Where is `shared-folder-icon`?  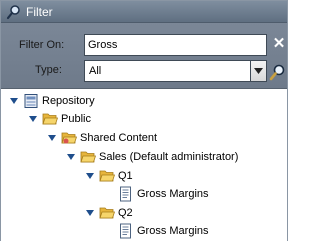 shared-folder-icon is located at coordinates (69, 138).